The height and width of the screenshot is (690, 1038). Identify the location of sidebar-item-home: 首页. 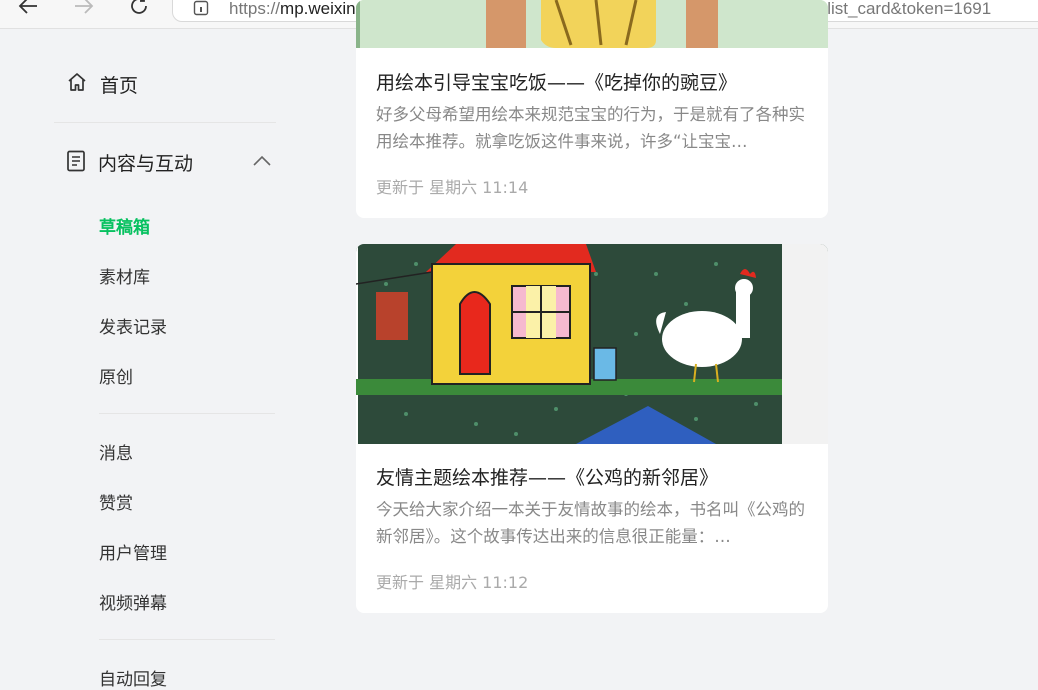
(102, 84).